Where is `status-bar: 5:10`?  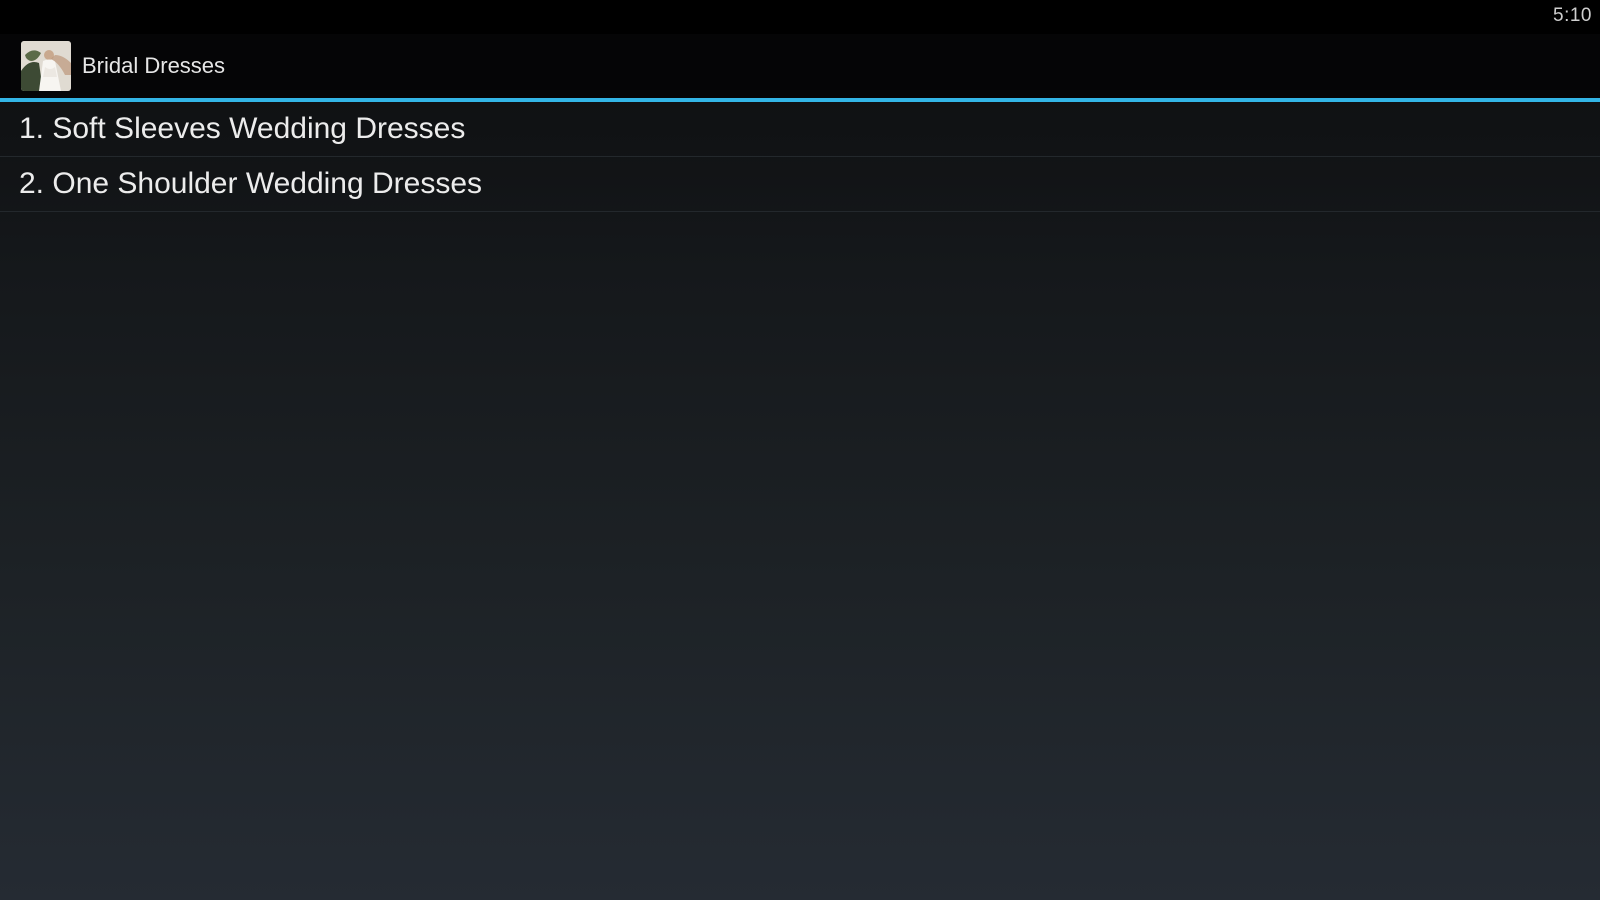
status-bar: 5:10 is located at coordinates (800, 17).